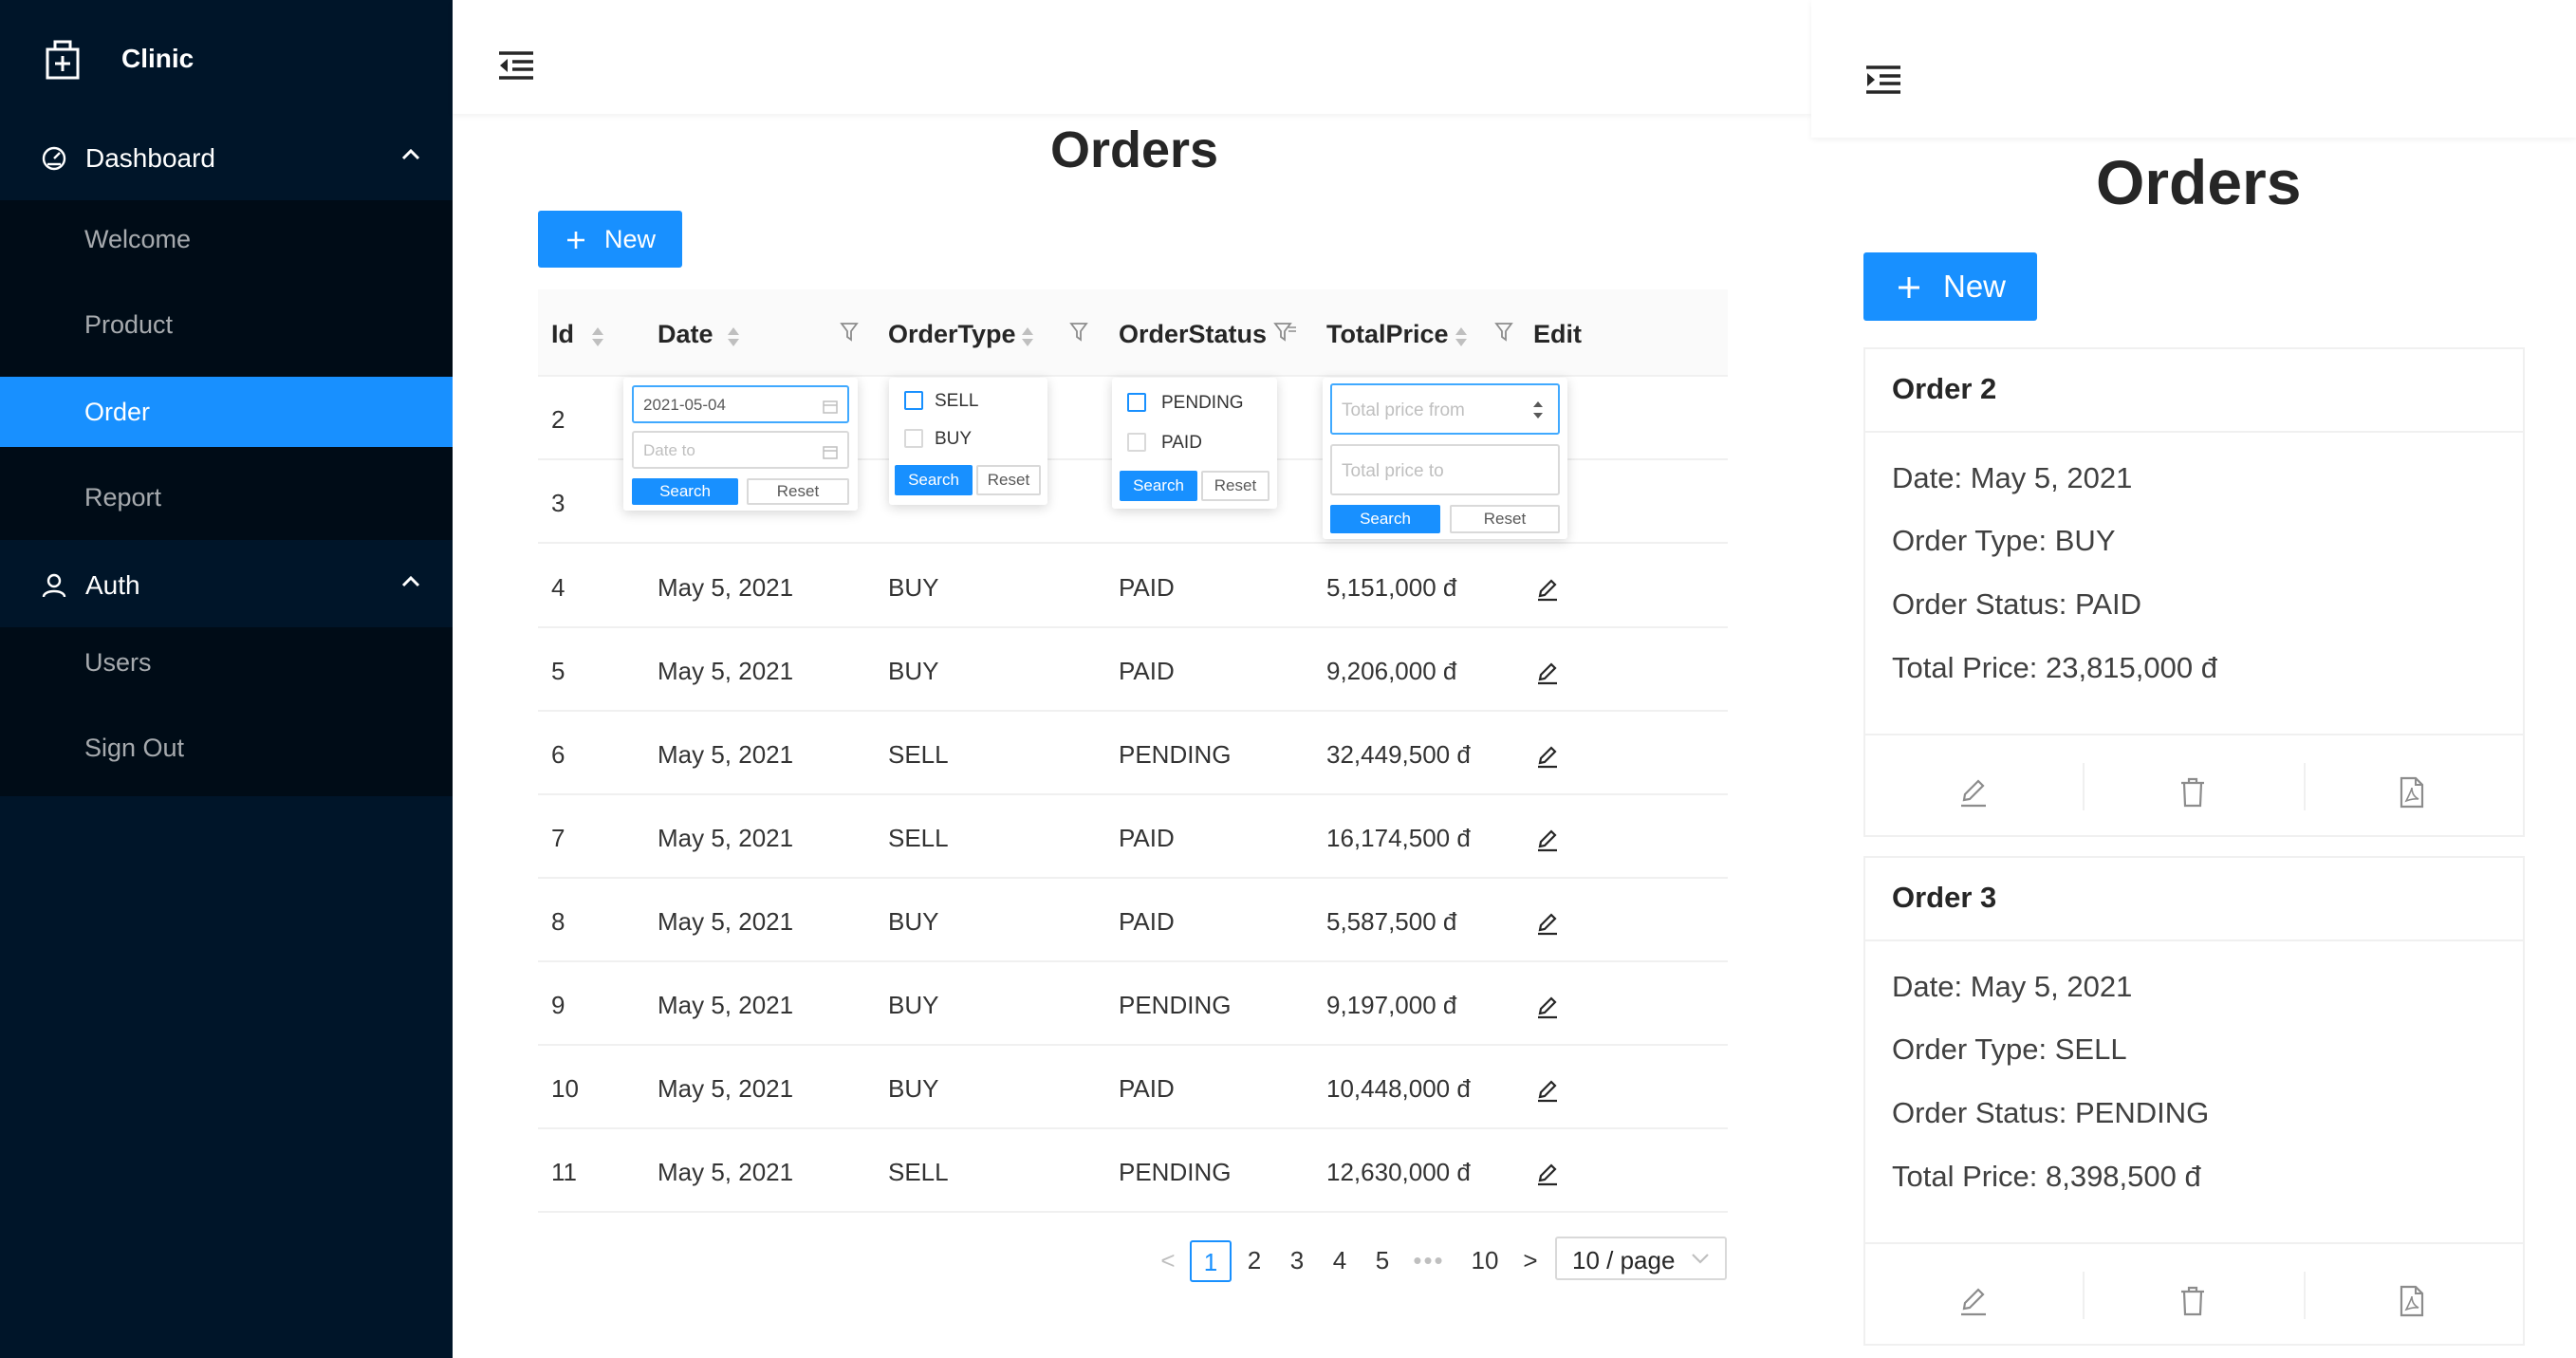  I want to click on date-from-picker: 2021-05-04, so click(740, 404).